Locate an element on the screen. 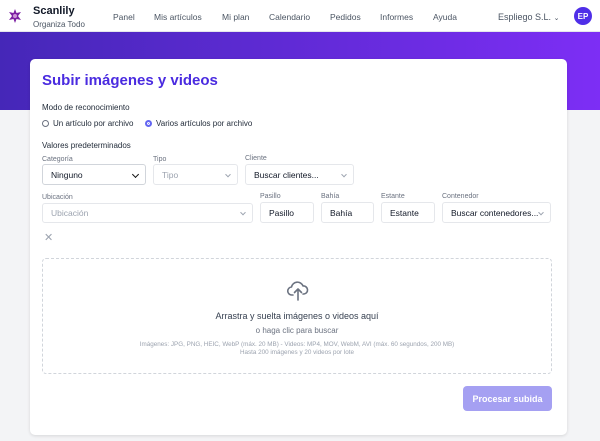 The width and height of the screenshot is (600, 441). logo-icon is located at coordinates (15, 16).